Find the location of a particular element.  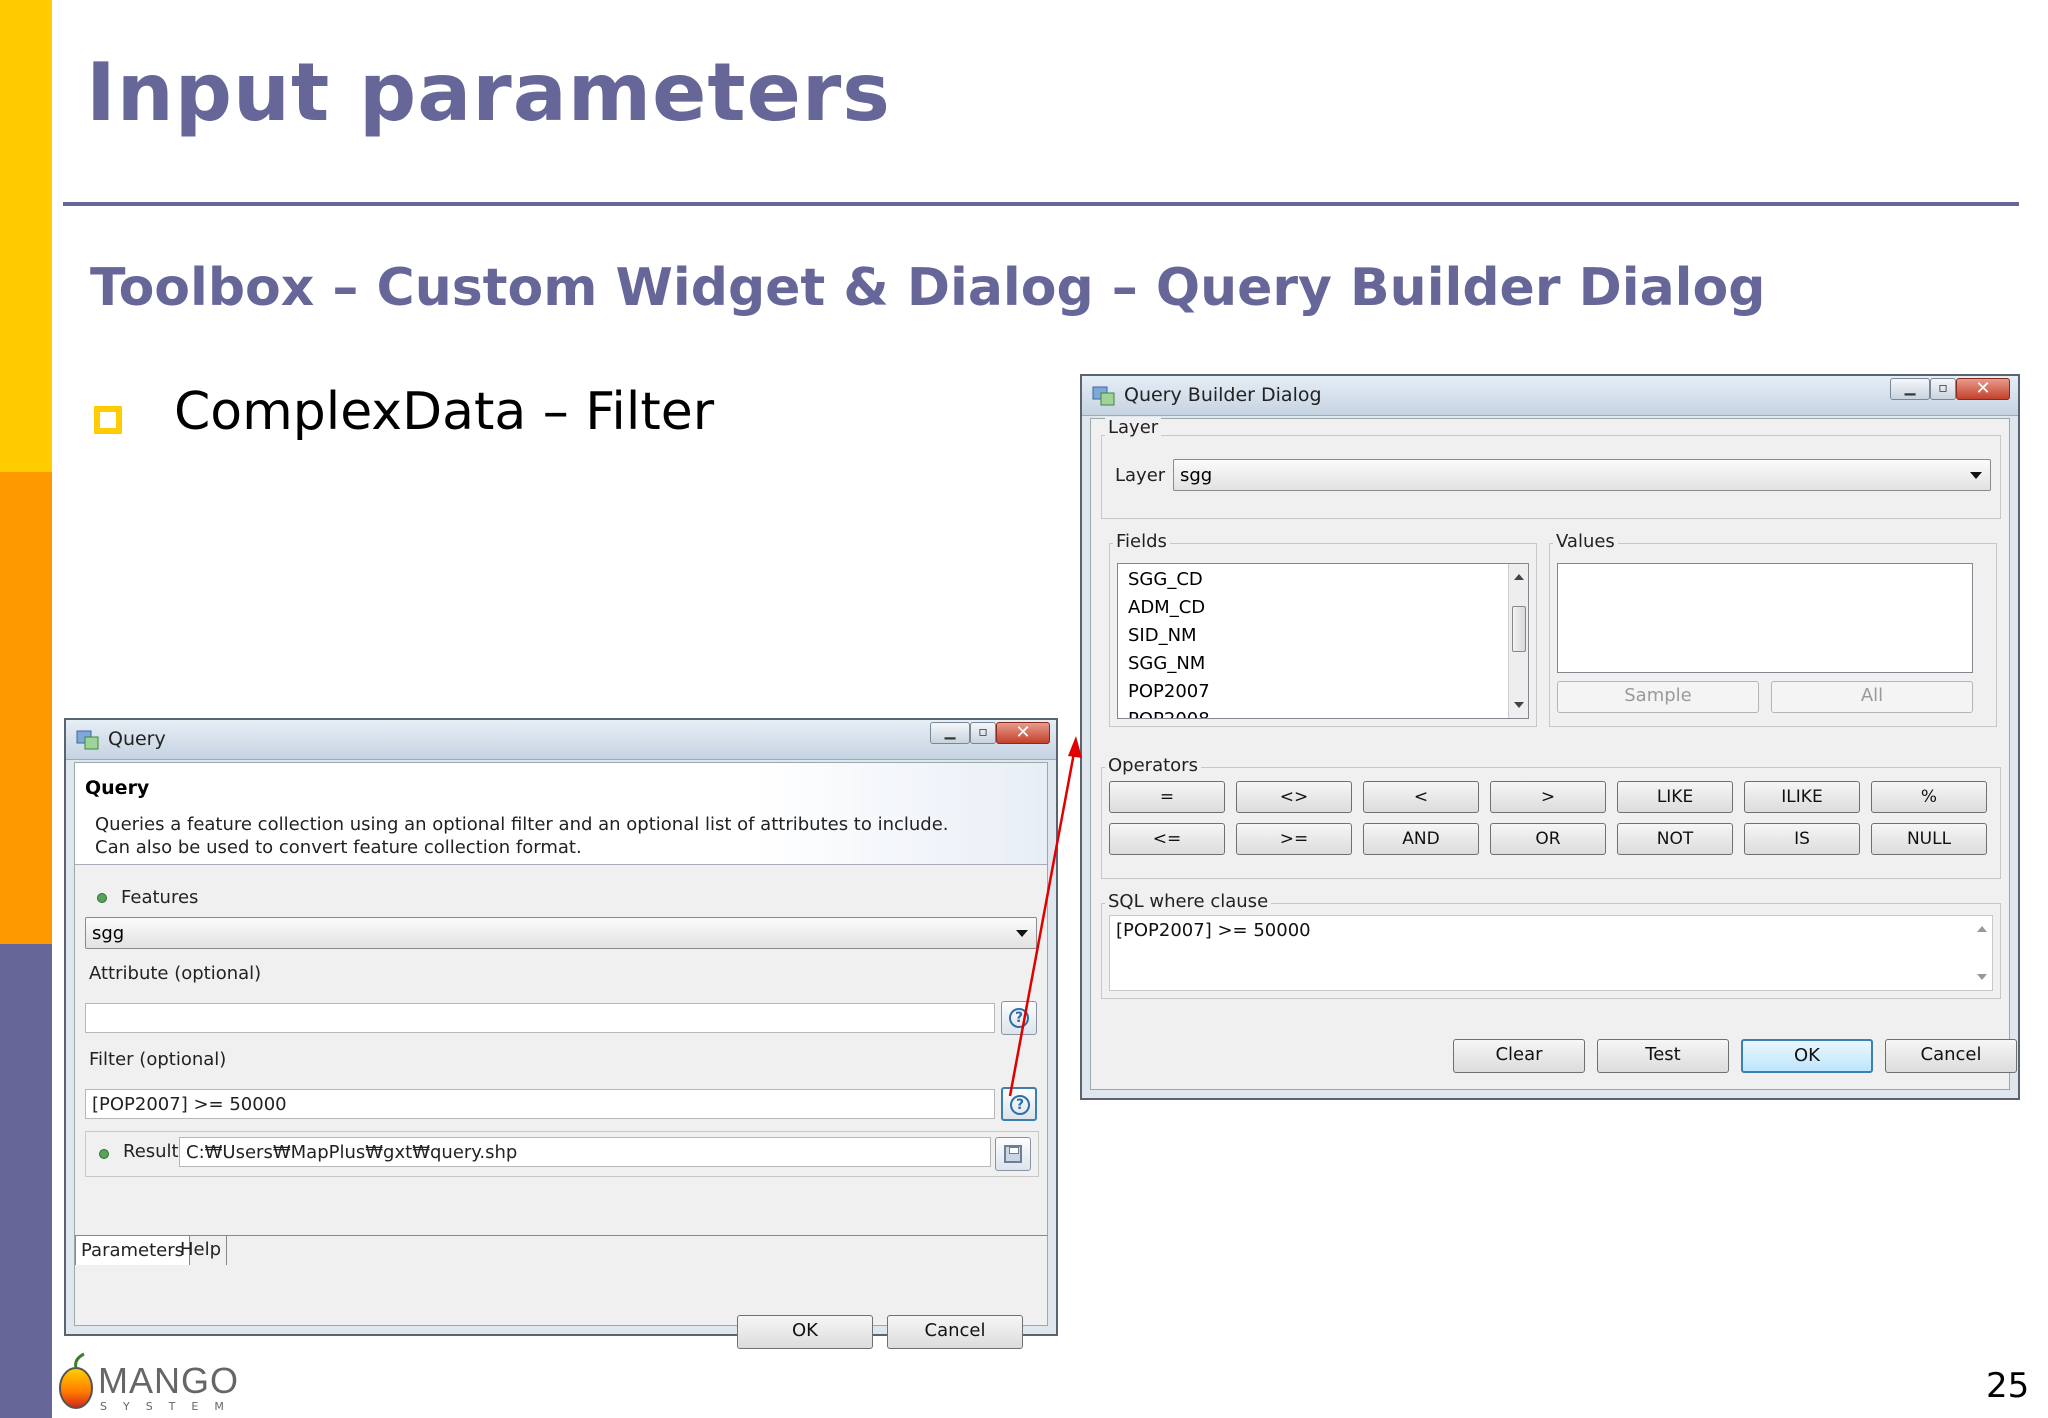

close-icon: ✕ is located at coordinates (1983, 388).